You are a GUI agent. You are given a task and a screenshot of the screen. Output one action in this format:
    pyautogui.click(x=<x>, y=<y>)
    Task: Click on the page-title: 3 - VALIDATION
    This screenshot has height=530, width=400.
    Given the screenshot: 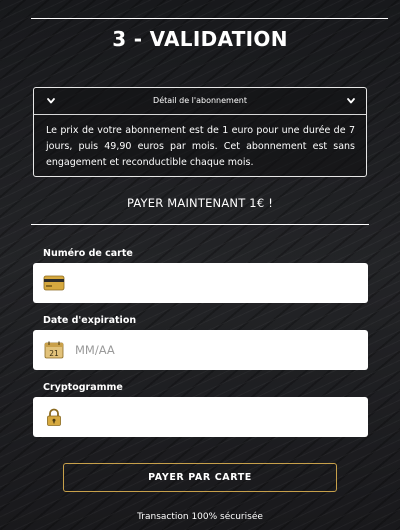 What is the action you would take?
    pyautogui.click(x=200, y=39)
    